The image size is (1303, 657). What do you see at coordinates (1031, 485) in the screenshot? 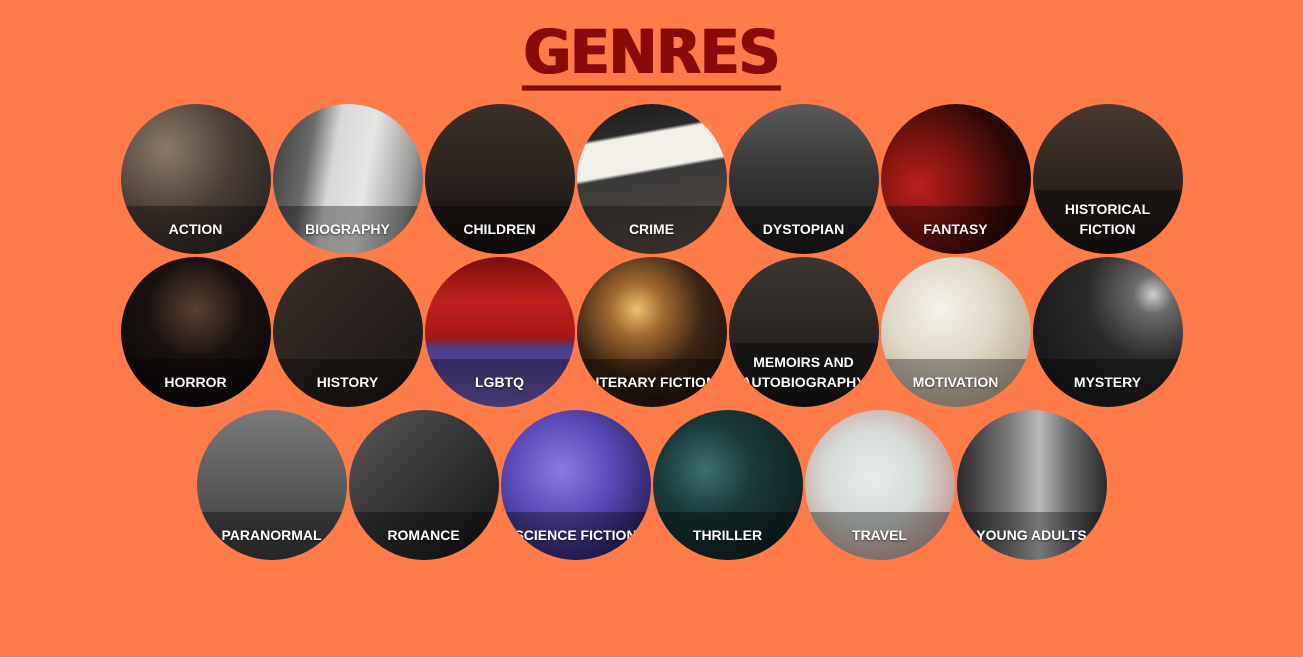
I see `genre-young-adults: YOUNG ADULTS` at bounding box center [1031, 485].